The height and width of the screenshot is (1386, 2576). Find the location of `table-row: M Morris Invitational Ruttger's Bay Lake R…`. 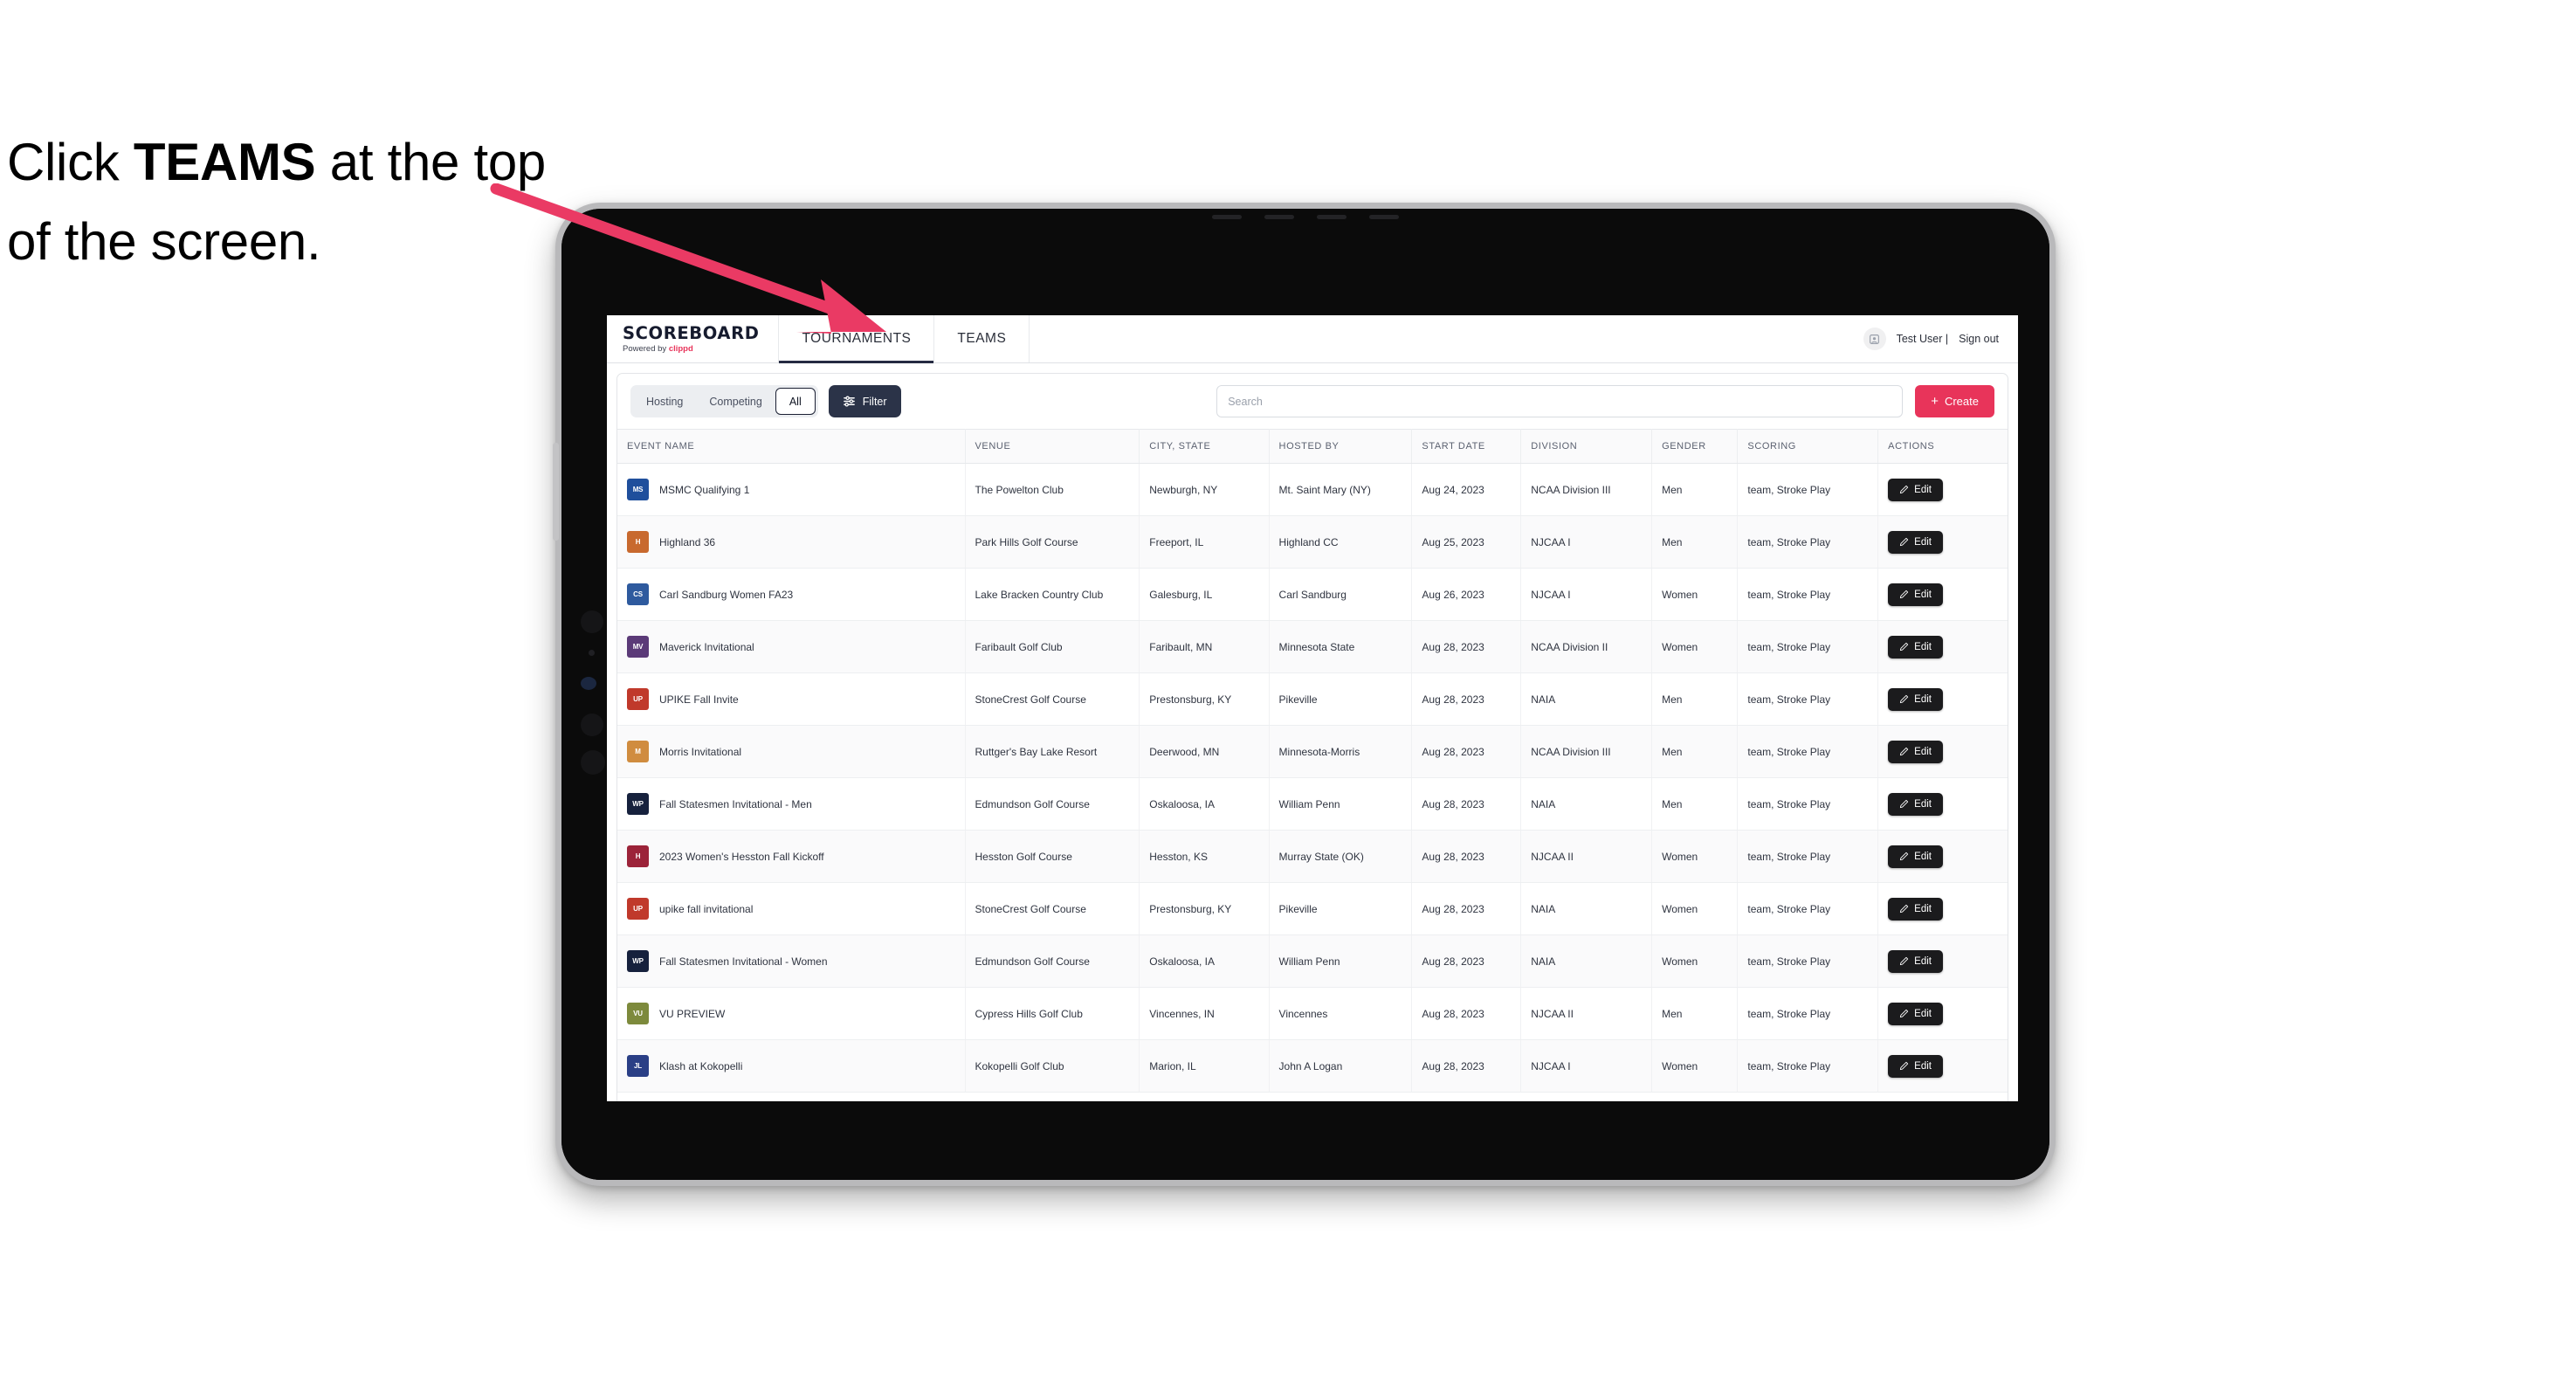

table-row: M Morris Invitational Ruttger's Bay Lake R… is located at coordinates (1312, 751).